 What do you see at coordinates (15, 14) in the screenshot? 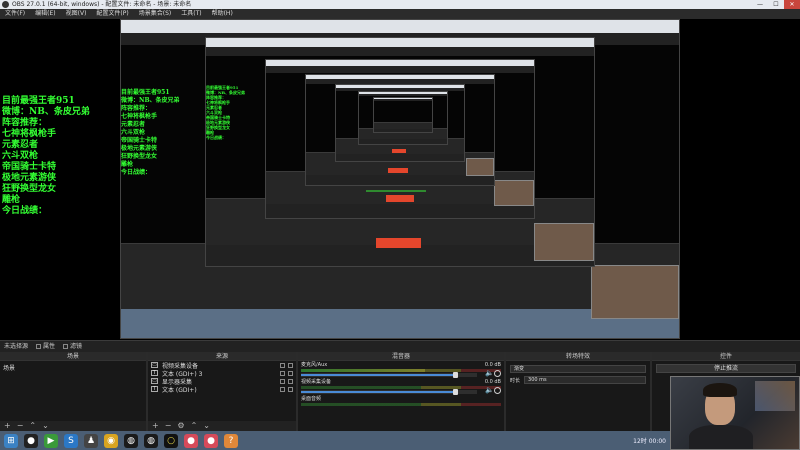
I see `menu-file: 文件(F)` at bounding box center [15, 14].